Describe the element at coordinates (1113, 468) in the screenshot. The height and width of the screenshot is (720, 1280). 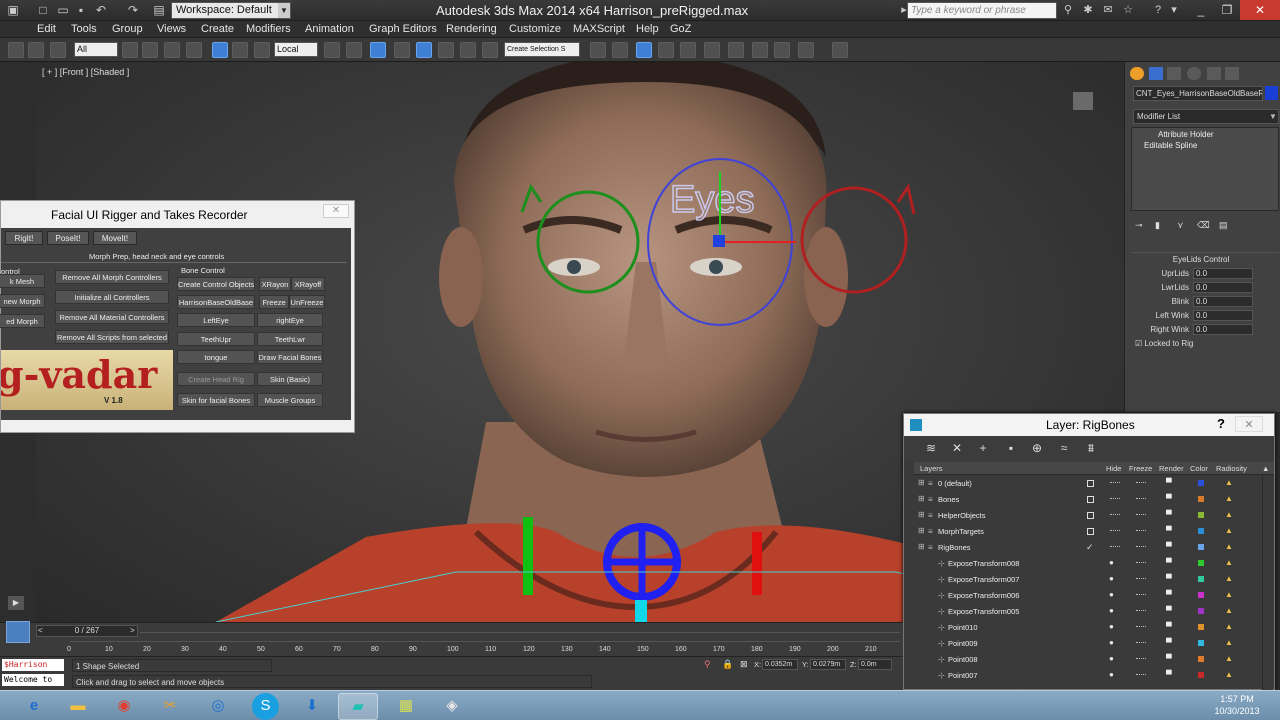
I see `column-hide: Hide` at that location.